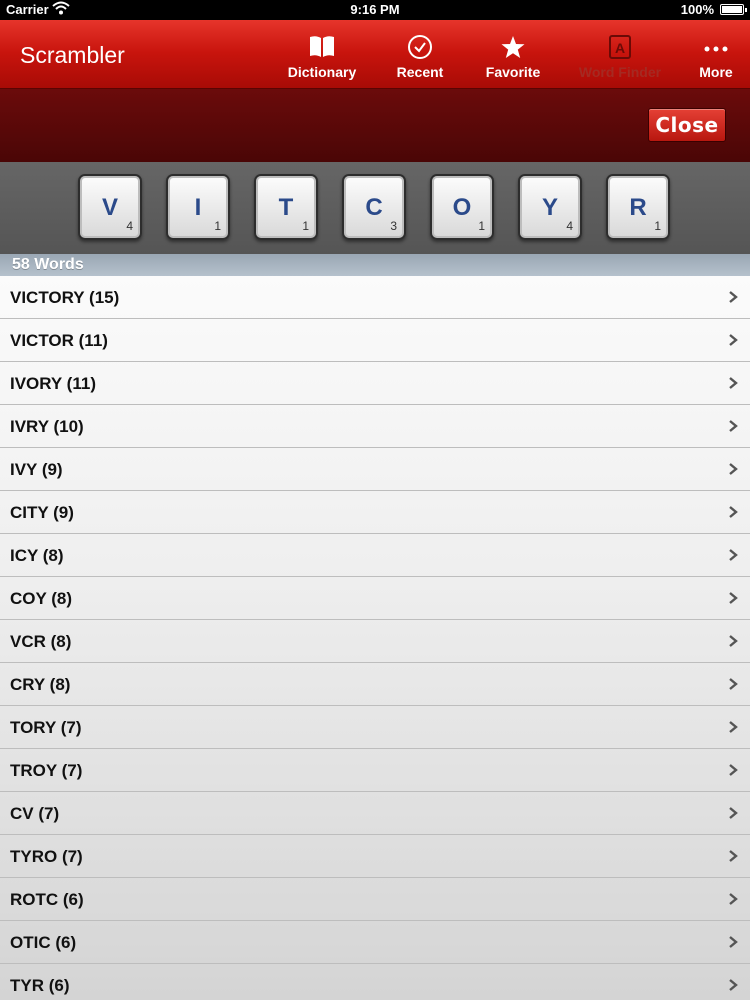 The height and width of the screenshot is (1000, 750). I want to click on word-row: IVRY (10), so click(375, 426).